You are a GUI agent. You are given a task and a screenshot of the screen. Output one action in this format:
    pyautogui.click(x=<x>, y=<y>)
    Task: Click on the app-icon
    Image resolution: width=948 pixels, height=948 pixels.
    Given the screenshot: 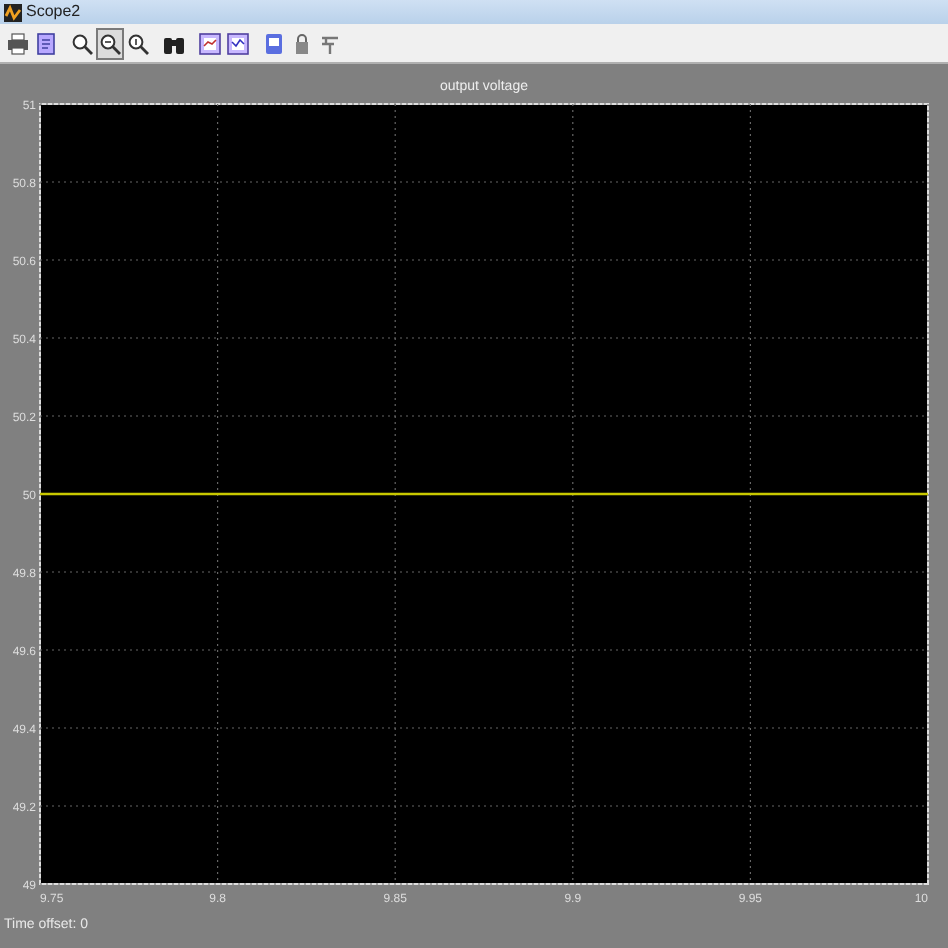 What is the action you would take?
    pyautogui.click(x=13, y=12)
    